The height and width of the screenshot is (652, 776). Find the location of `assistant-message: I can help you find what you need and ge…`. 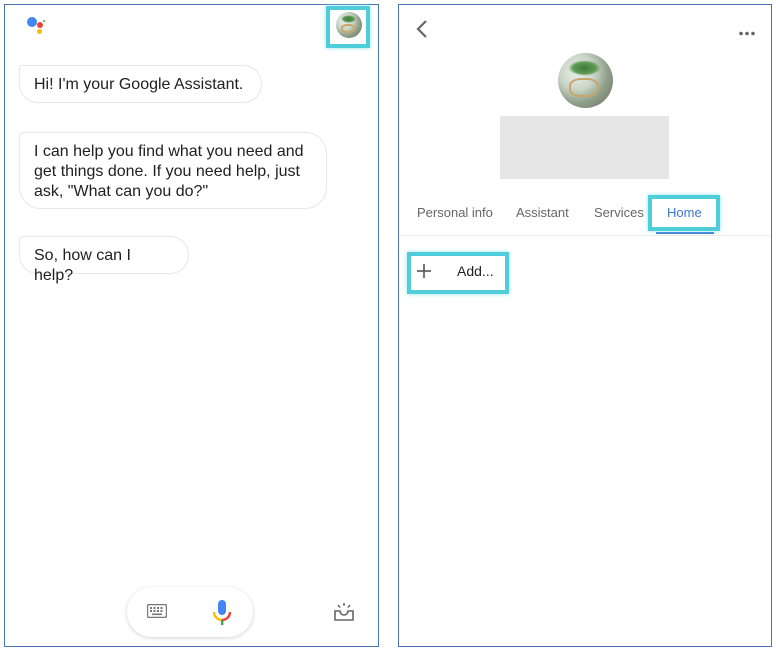

assistant-message: I can help you find what you need and ge… is located at coordinates (173, 170).